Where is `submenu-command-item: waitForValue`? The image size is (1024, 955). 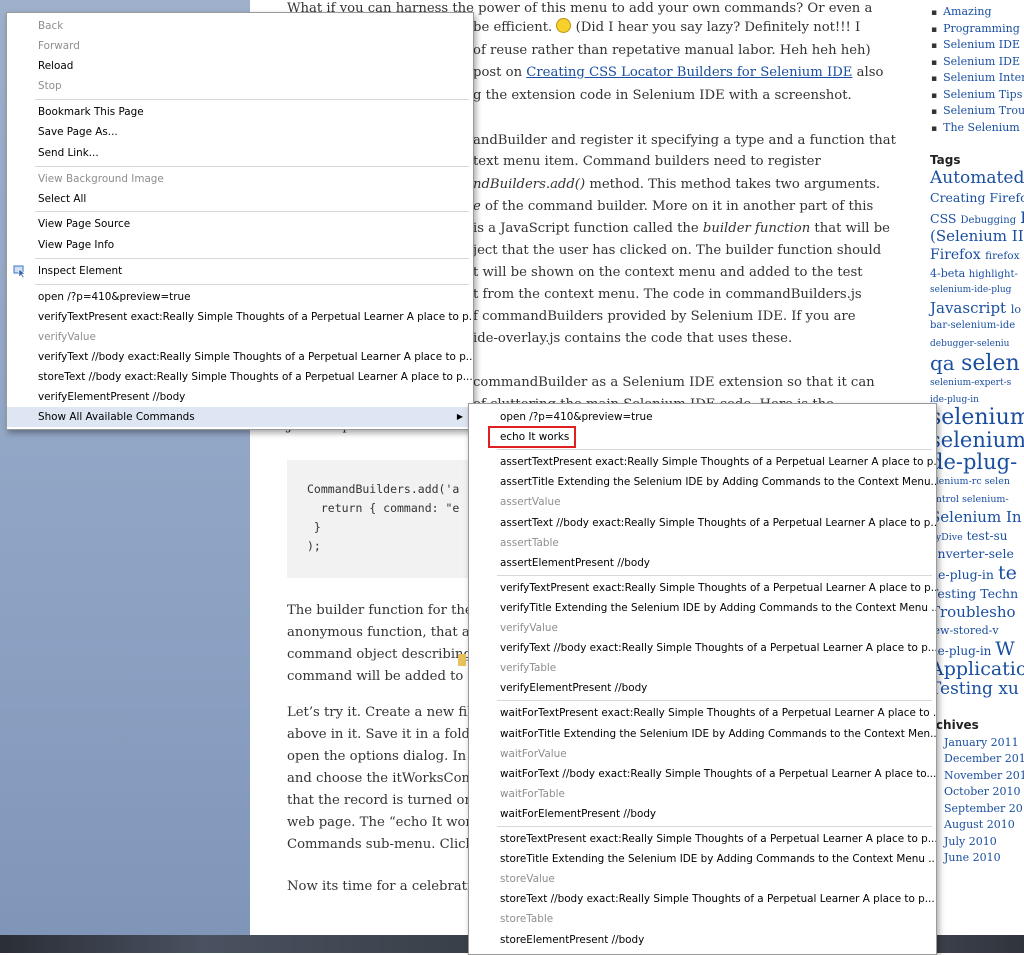
submenu-command-item: waitForValue is located at coordinates (702, 754).